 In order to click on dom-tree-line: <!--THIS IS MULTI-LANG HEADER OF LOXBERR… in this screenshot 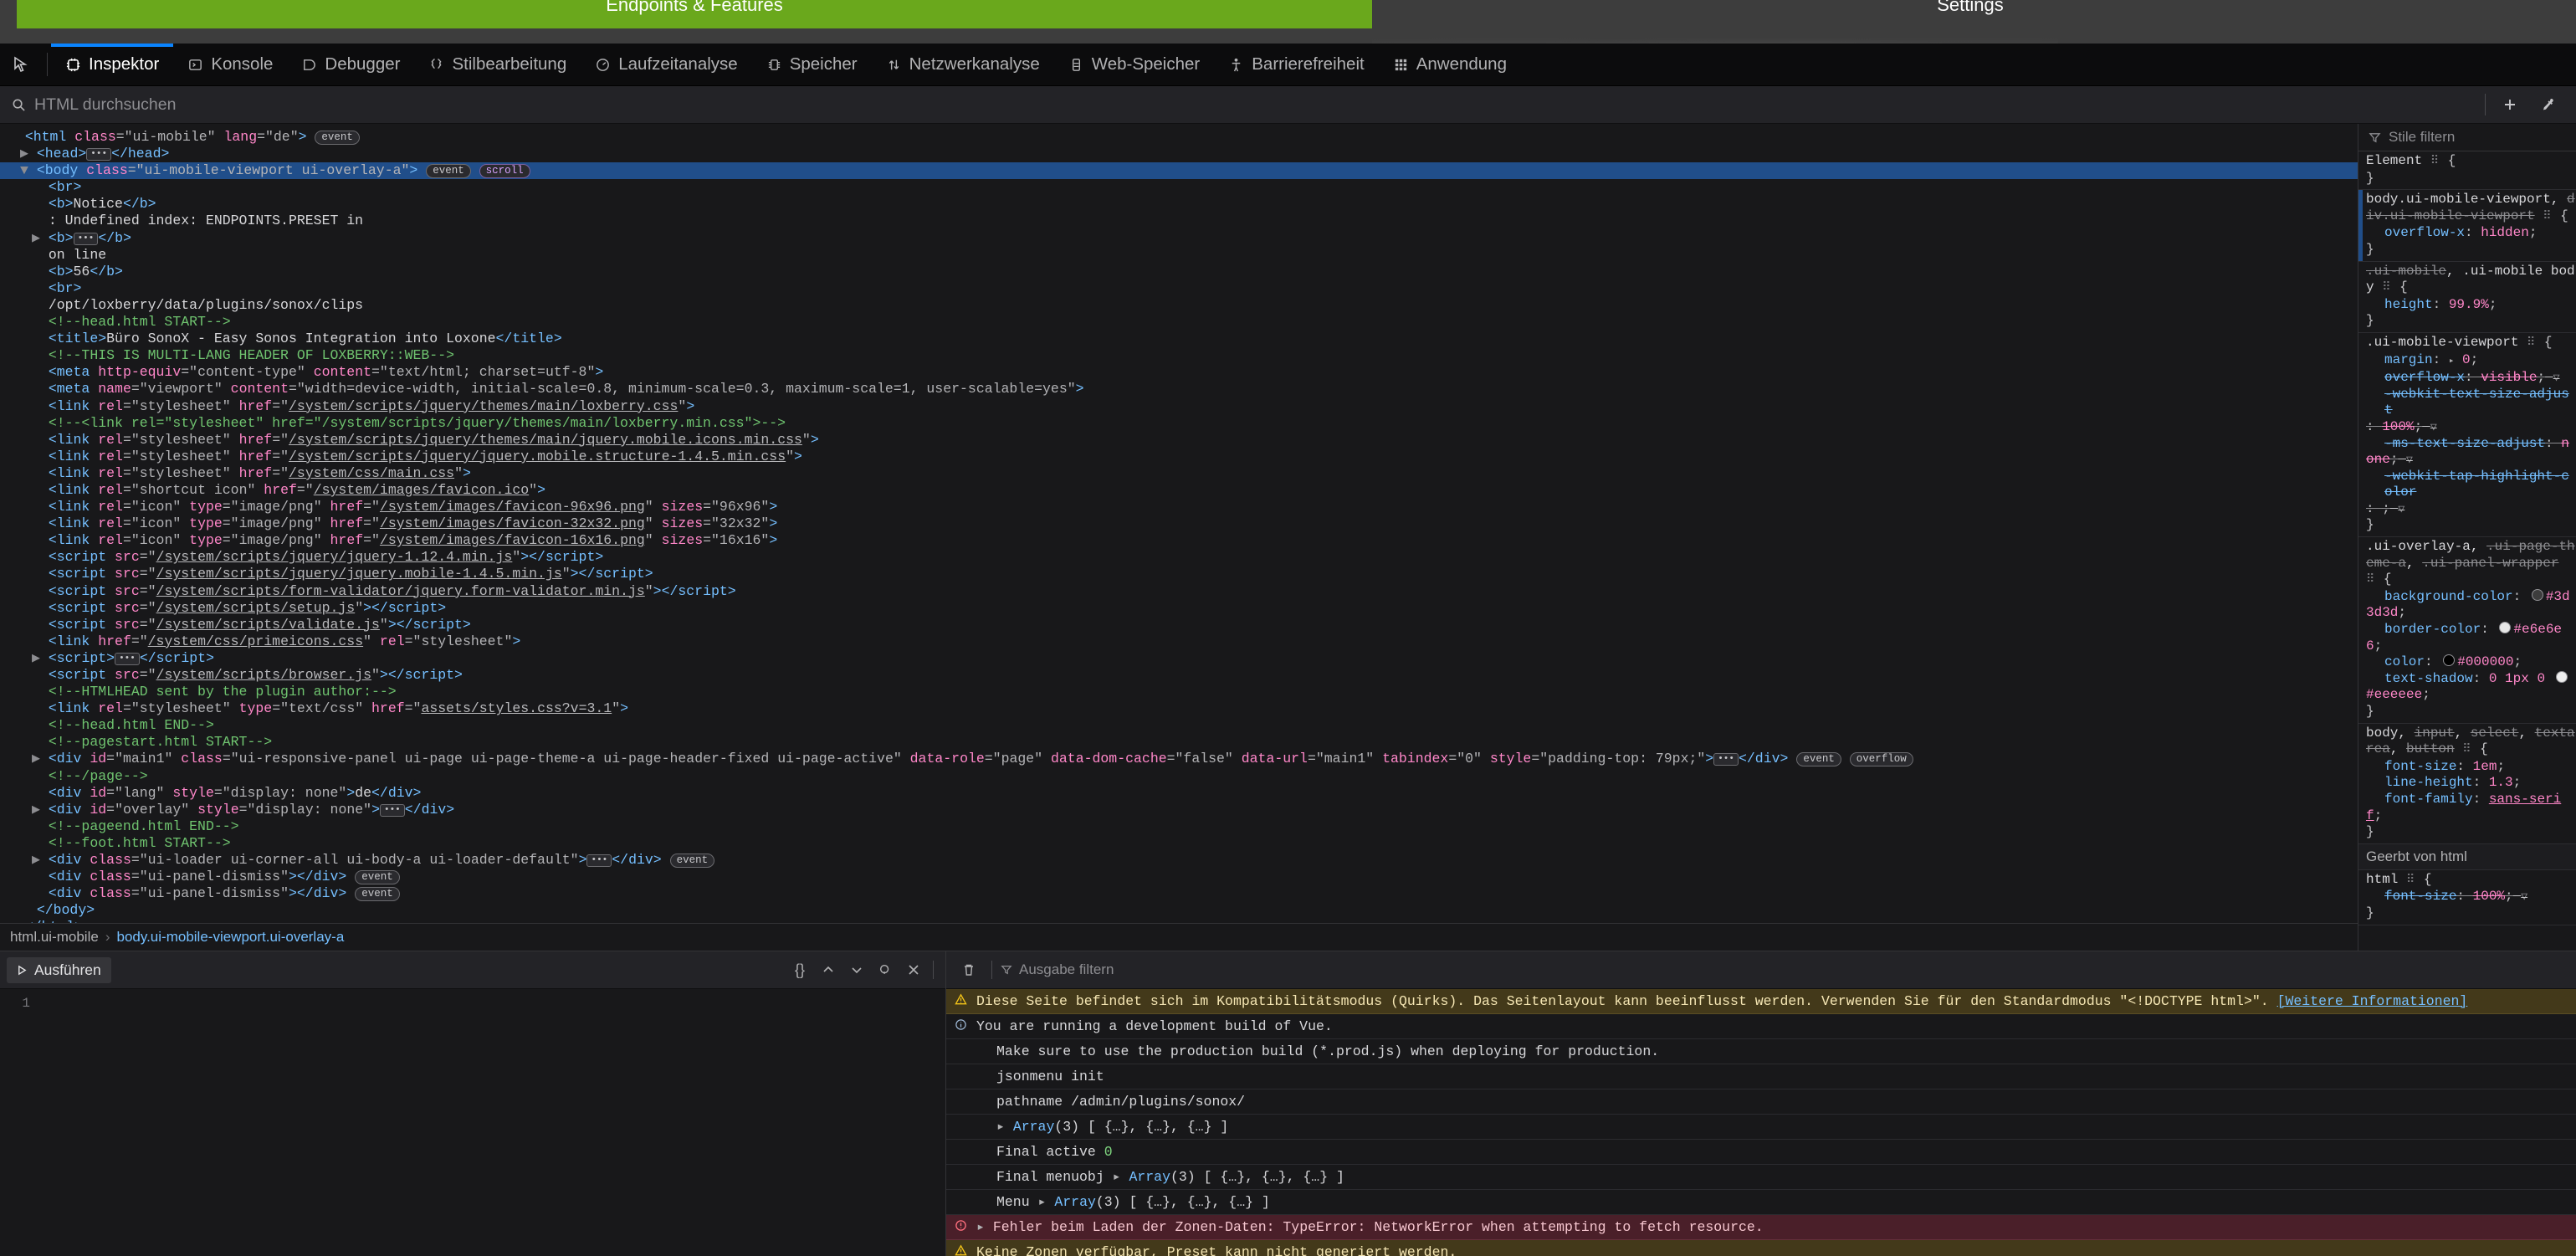, I will do `click(1179, 355)`.